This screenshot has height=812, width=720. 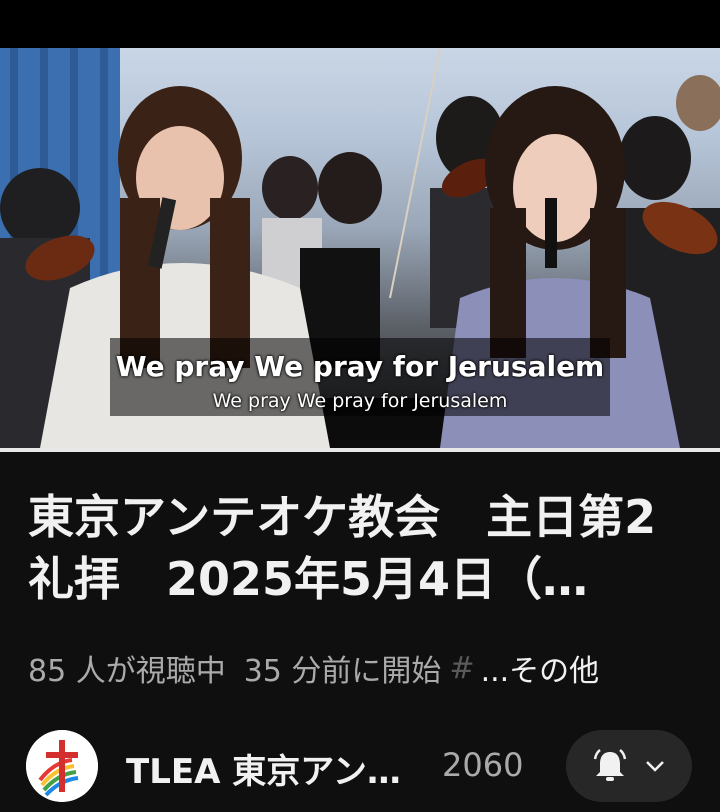 What do you see at coordinates (360, 366) in the screenshot?
I see `caption-primary: We pray We pray for Jerusalem` at bounding box center [360, 366].